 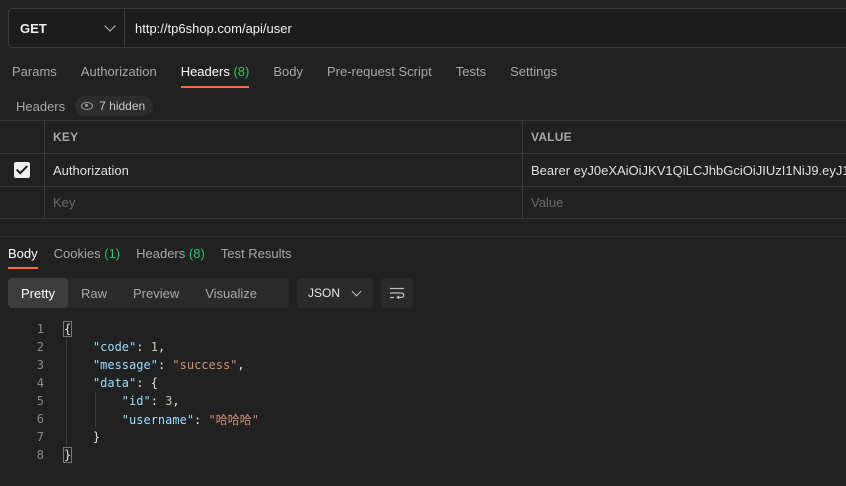 I want to click on code-line: 4 "data": {, so click(x=79, y=383).